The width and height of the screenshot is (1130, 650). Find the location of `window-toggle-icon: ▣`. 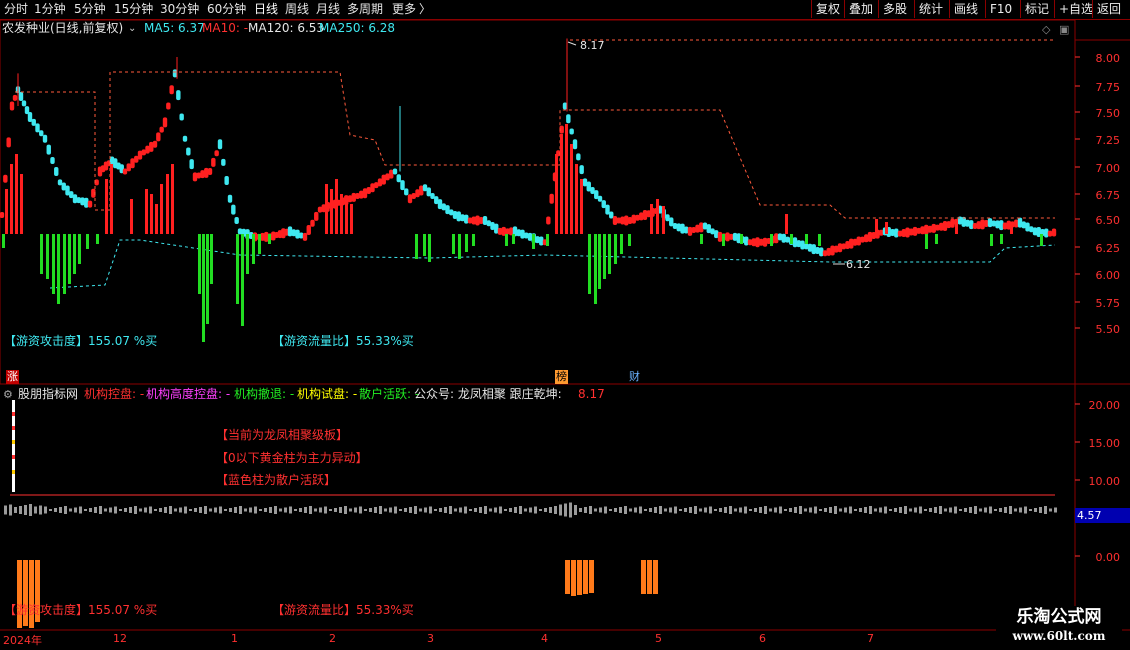

window-toggle-icon: ▣ is located at coordinates (1064, 30).